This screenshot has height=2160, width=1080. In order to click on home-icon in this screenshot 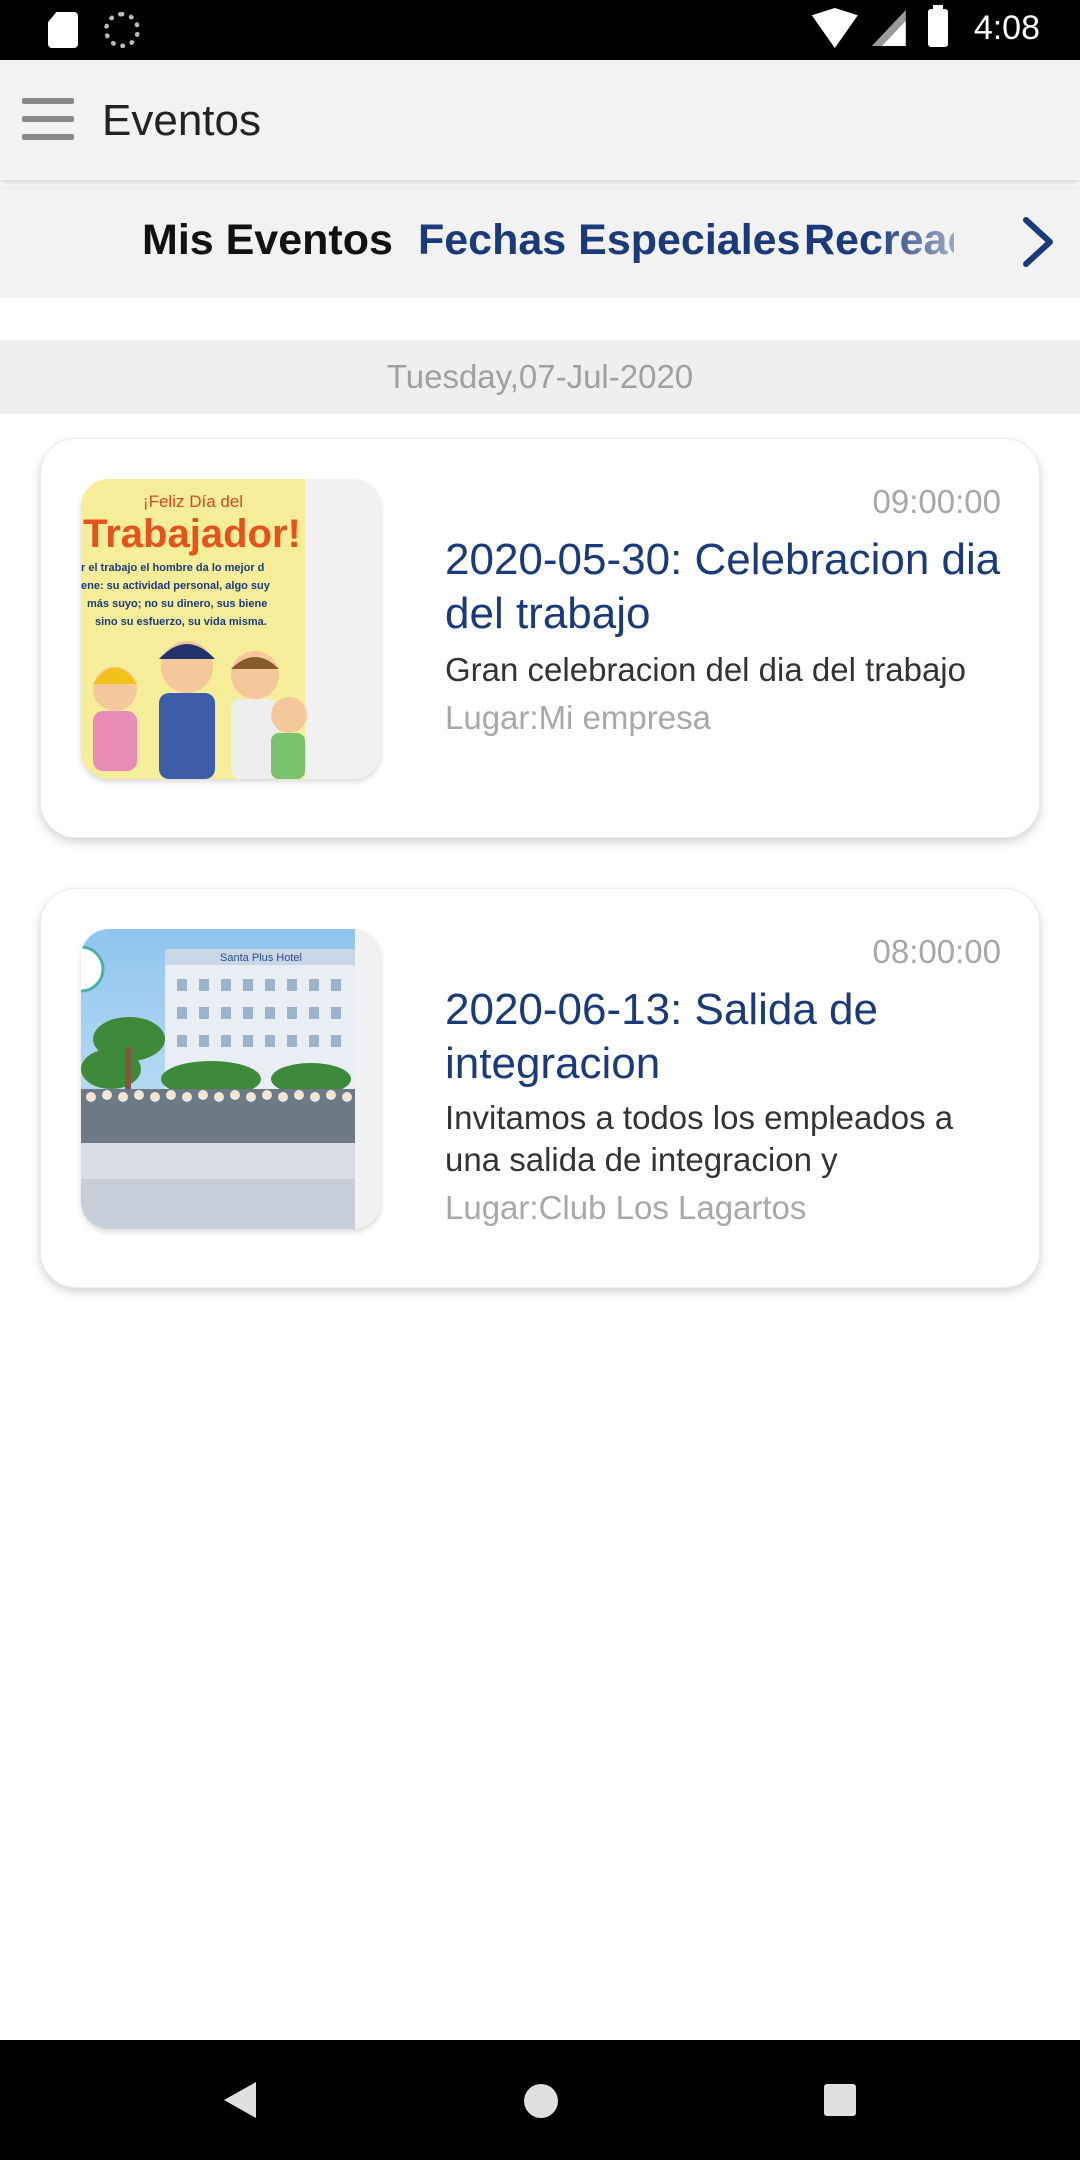, I will do `click(541, 2101)`.